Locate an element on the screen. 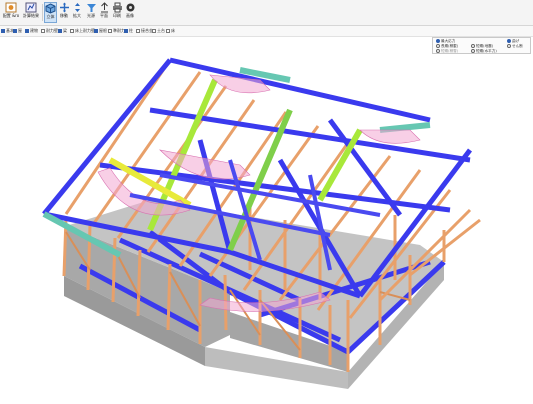 Image resolution: width=533 pixels, height=404 pixels. option-label: 屋根 is located at coordinates (103, 30).